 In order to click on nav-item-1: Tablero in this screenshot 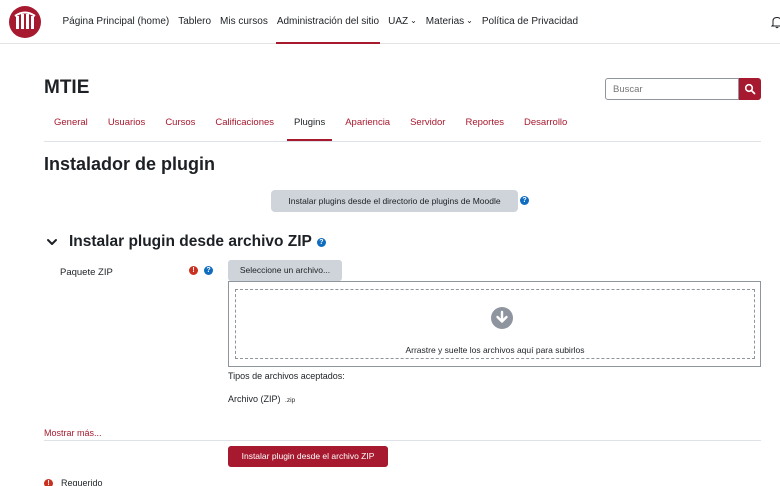, I will do `click(195, 22)`.